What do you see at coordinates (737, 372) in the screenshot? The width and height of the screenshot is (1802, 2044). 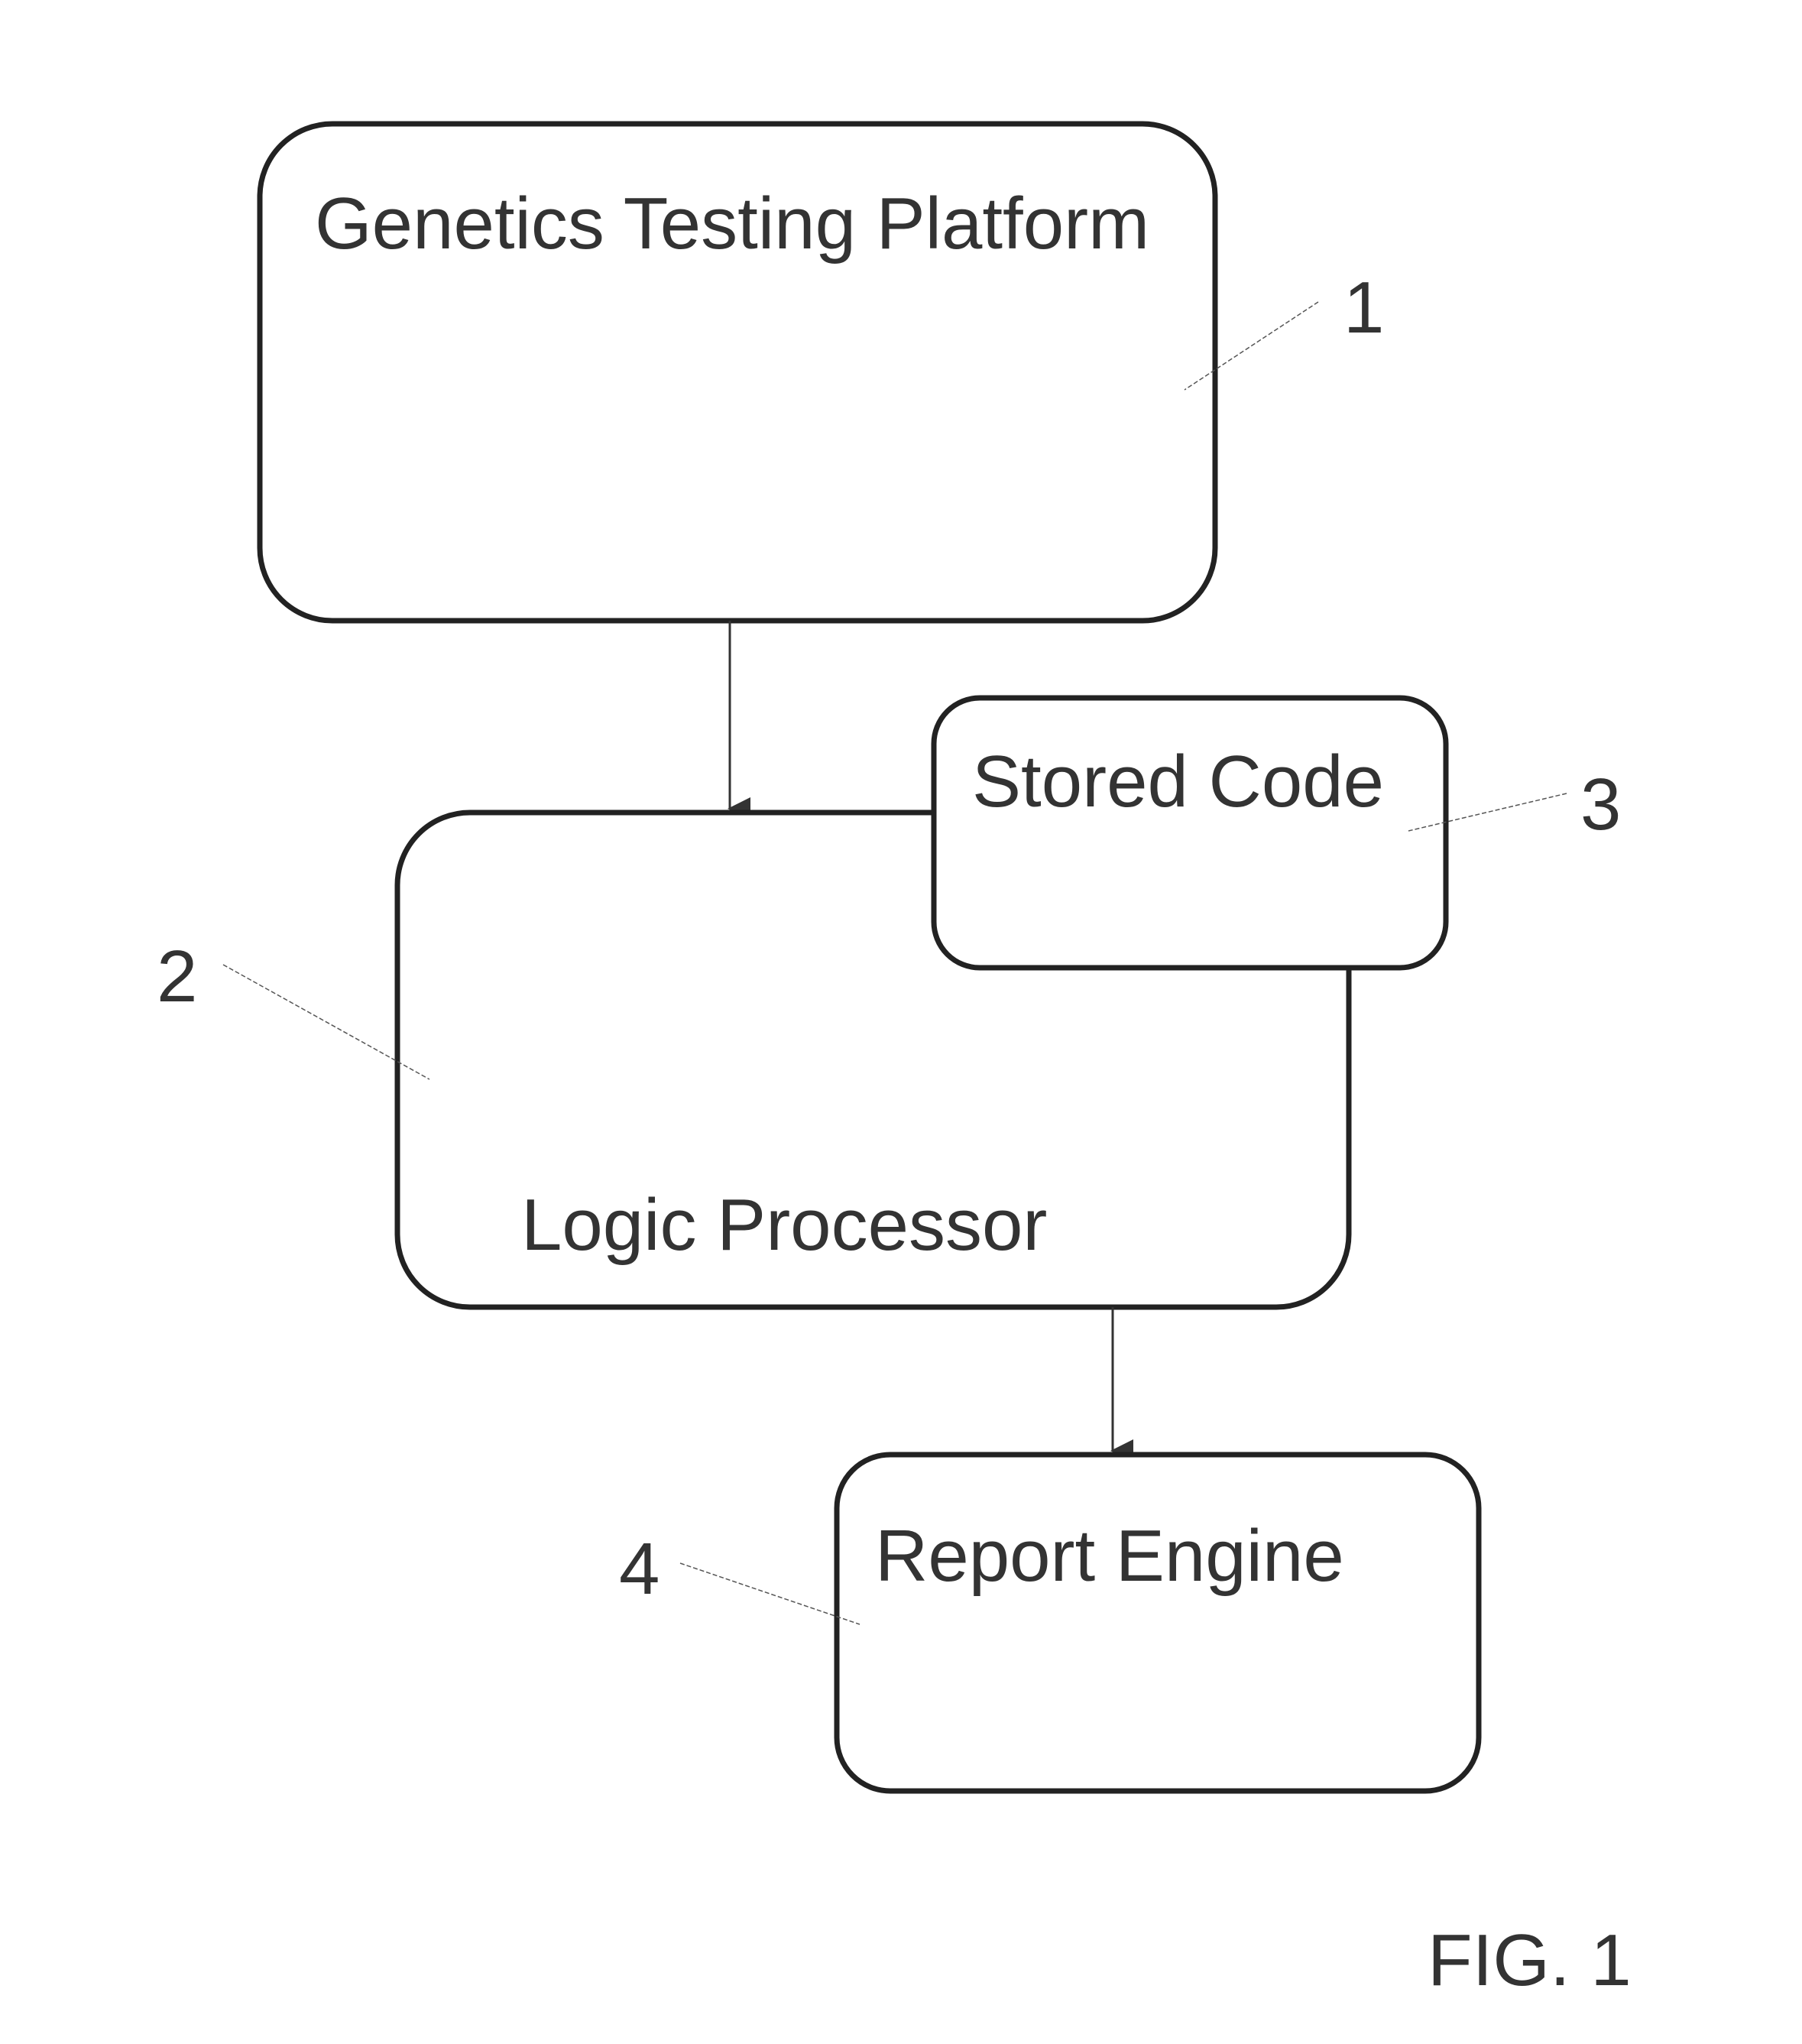 I see `node-genetics-testing-platform: Genetics Testing Platform` at bounding box center [737, 372].